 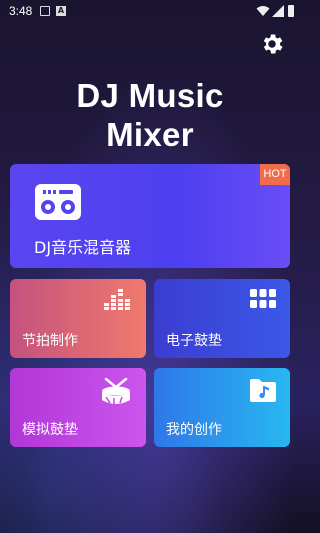 What do you see at coordinates (117, 299) in the screenshot?
I see `equalizer-icon` at bounding box center [117, 299].